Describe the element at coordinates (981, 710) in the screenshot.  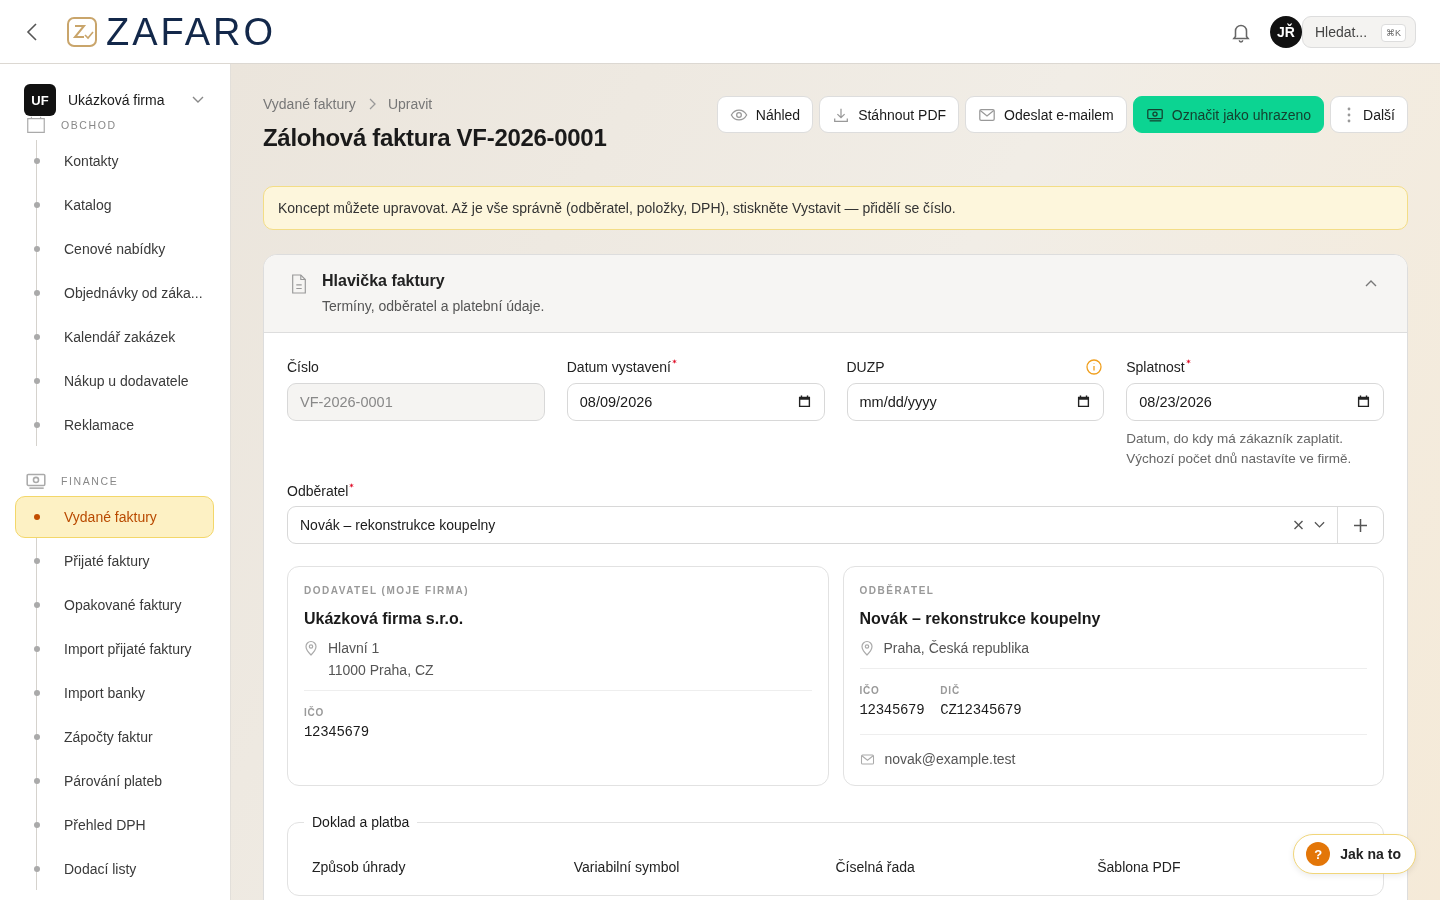
I see `id-value: CZ12345679` at that location.